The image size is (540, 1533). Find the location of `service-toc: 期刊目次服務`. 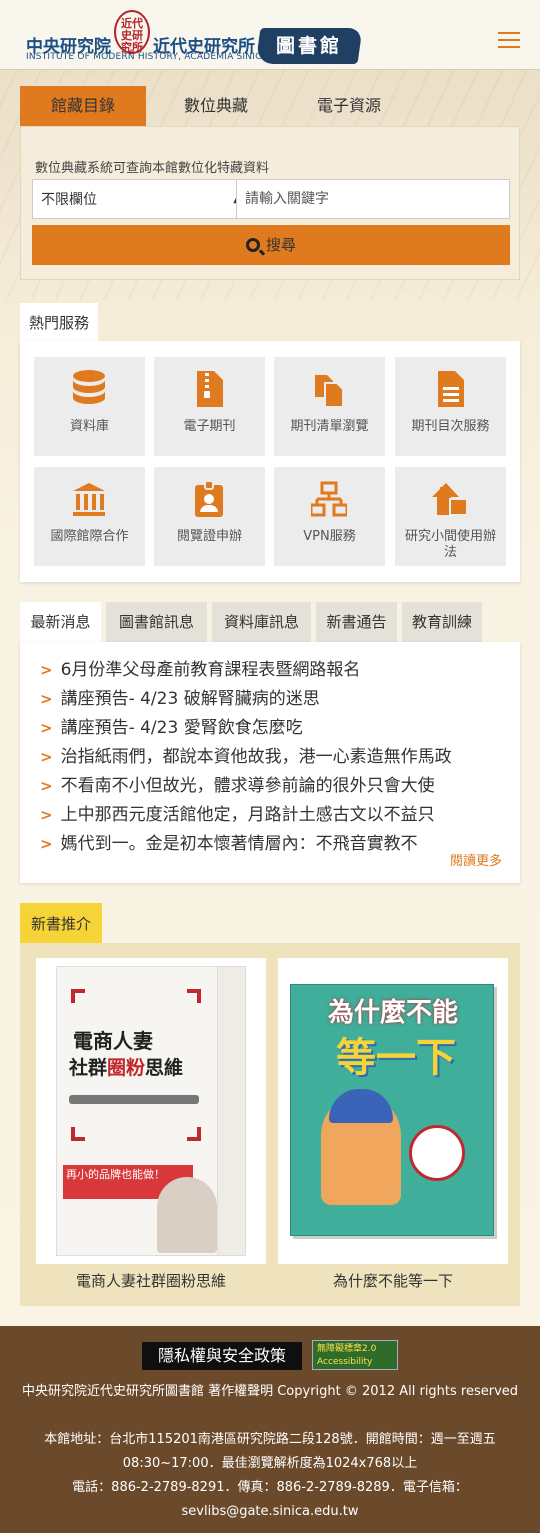

service-toc: 期刊目次服務 is located at coordinates (450, 406).